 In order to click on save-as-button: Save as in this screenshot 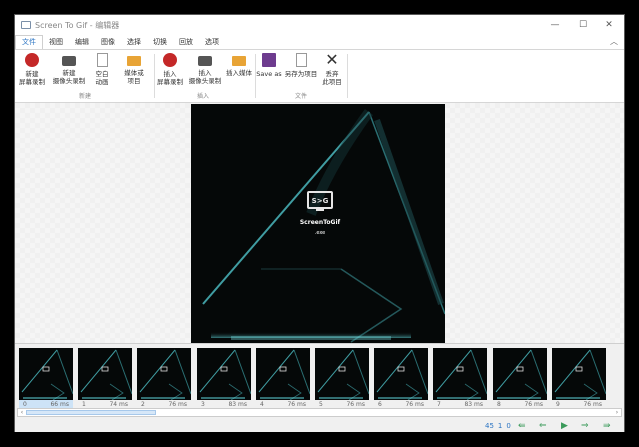, I will do `click(269, 65)`.